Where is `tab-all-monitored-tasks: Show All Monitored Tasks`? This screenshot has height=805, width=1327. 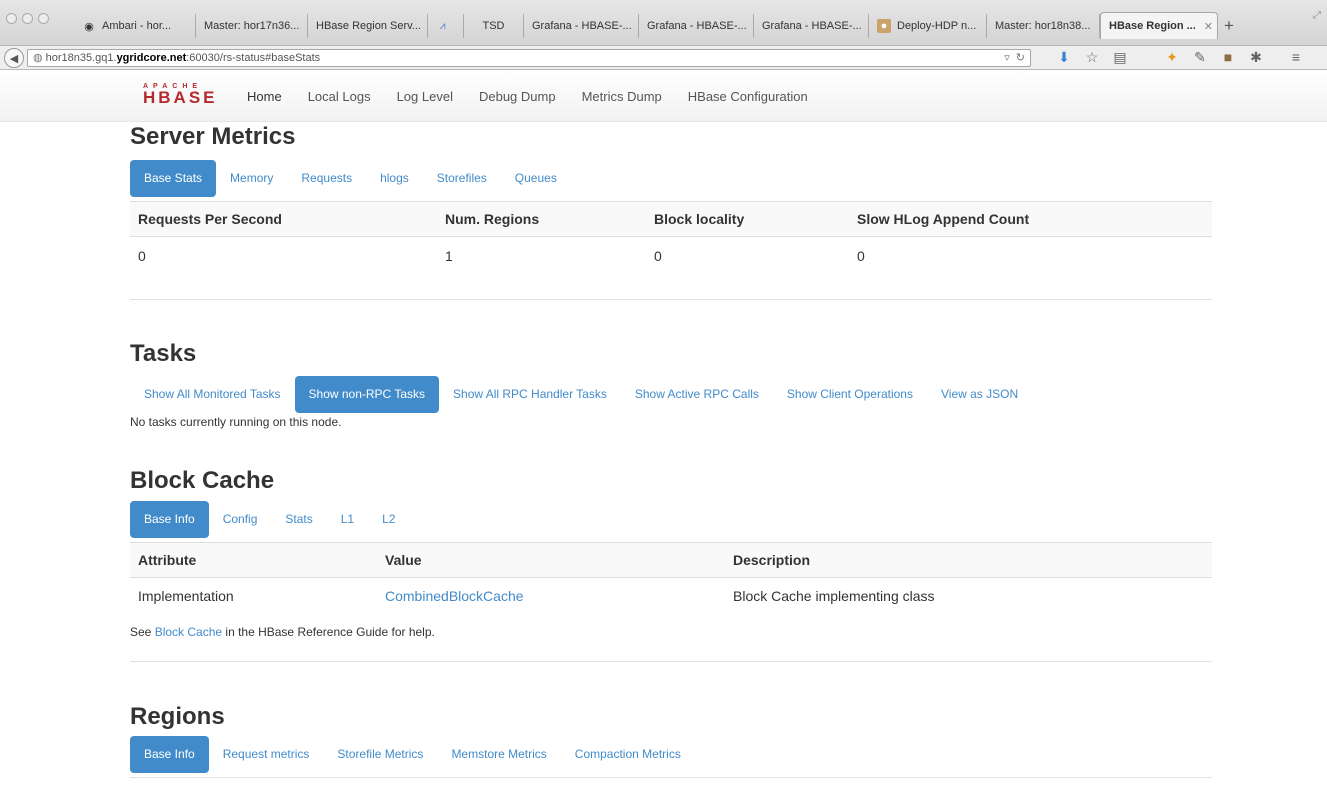 tab-all-monitored-tasks: Show All Monitored Tasks is located at coordinates (212, 394).